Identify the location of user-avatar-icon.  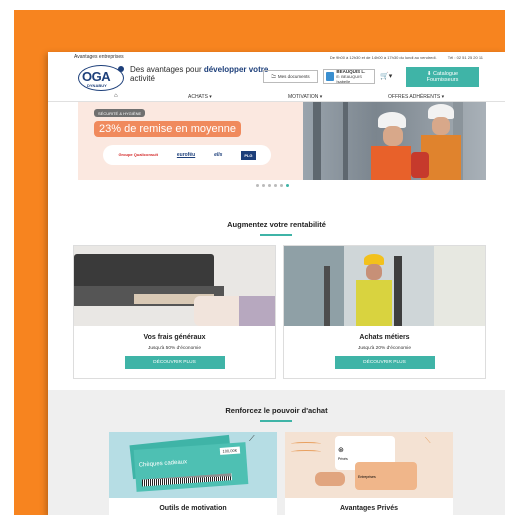
(330, 76).